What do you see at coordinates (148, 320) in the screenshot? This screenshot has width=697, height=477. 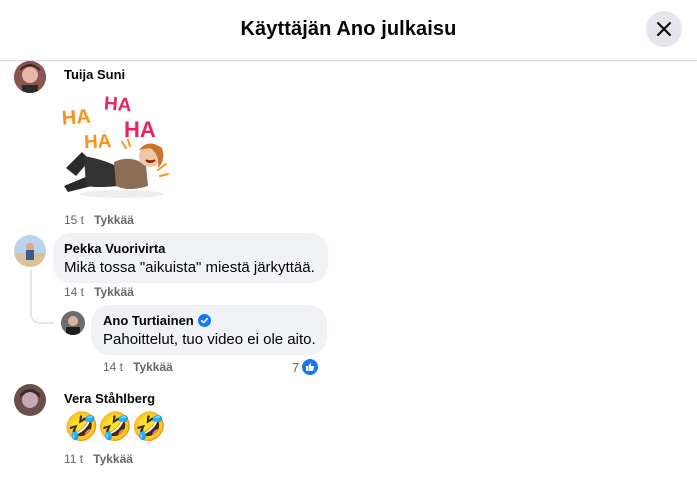 I see `reply-author-name: Ano Turtiainen` at bounding box center [148, 320].